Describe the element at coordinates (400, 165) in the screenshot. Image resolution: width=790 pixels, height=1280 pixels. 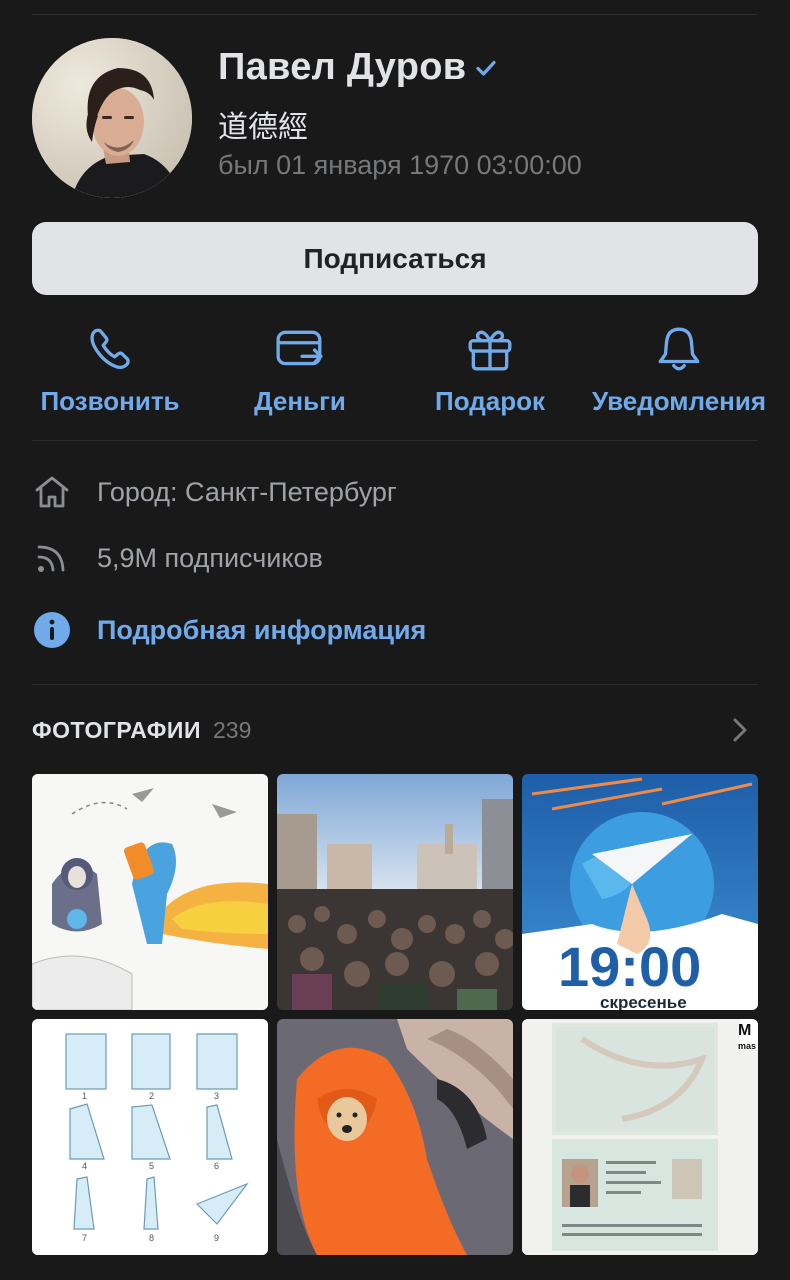
I see `last-seen: был 01 января 1970 03:00:00` at that location.